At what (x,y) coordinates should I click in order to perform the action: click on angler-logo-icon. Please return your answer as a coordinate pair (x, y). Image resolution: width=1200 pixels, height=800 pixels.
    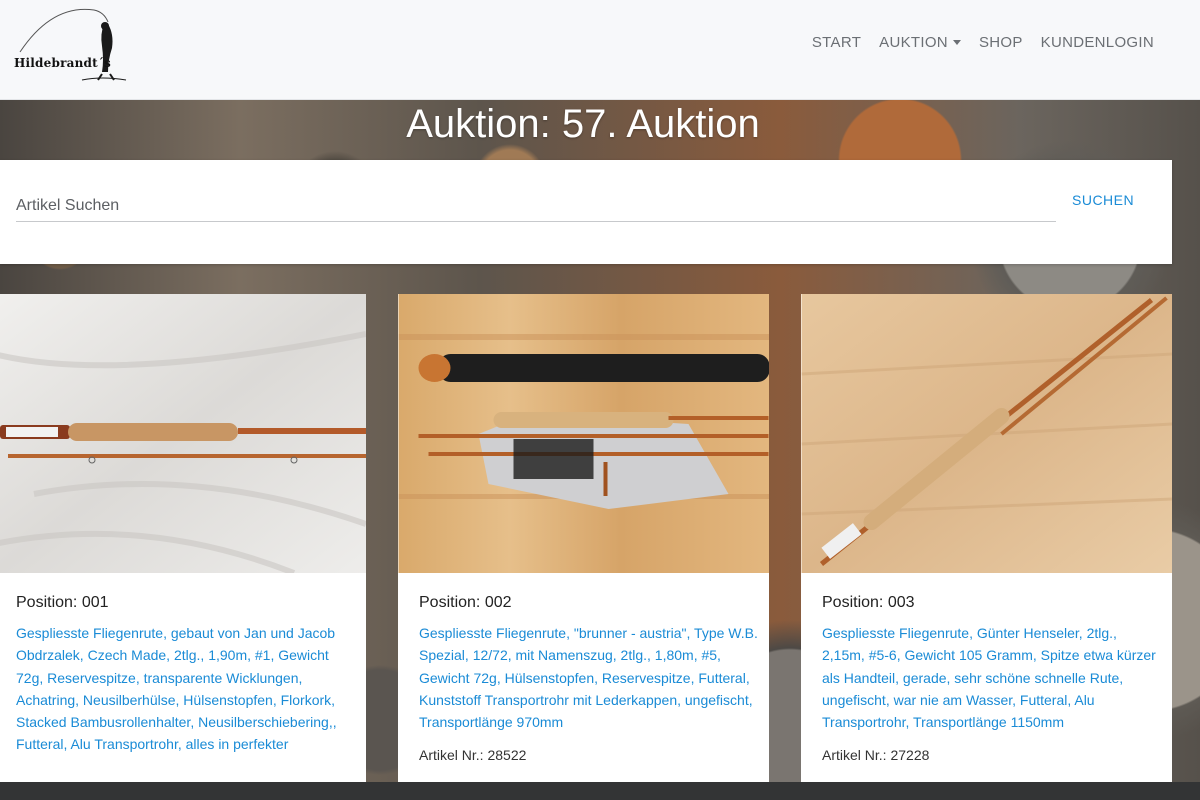
    Looking at the image, I should click on (73, 44).